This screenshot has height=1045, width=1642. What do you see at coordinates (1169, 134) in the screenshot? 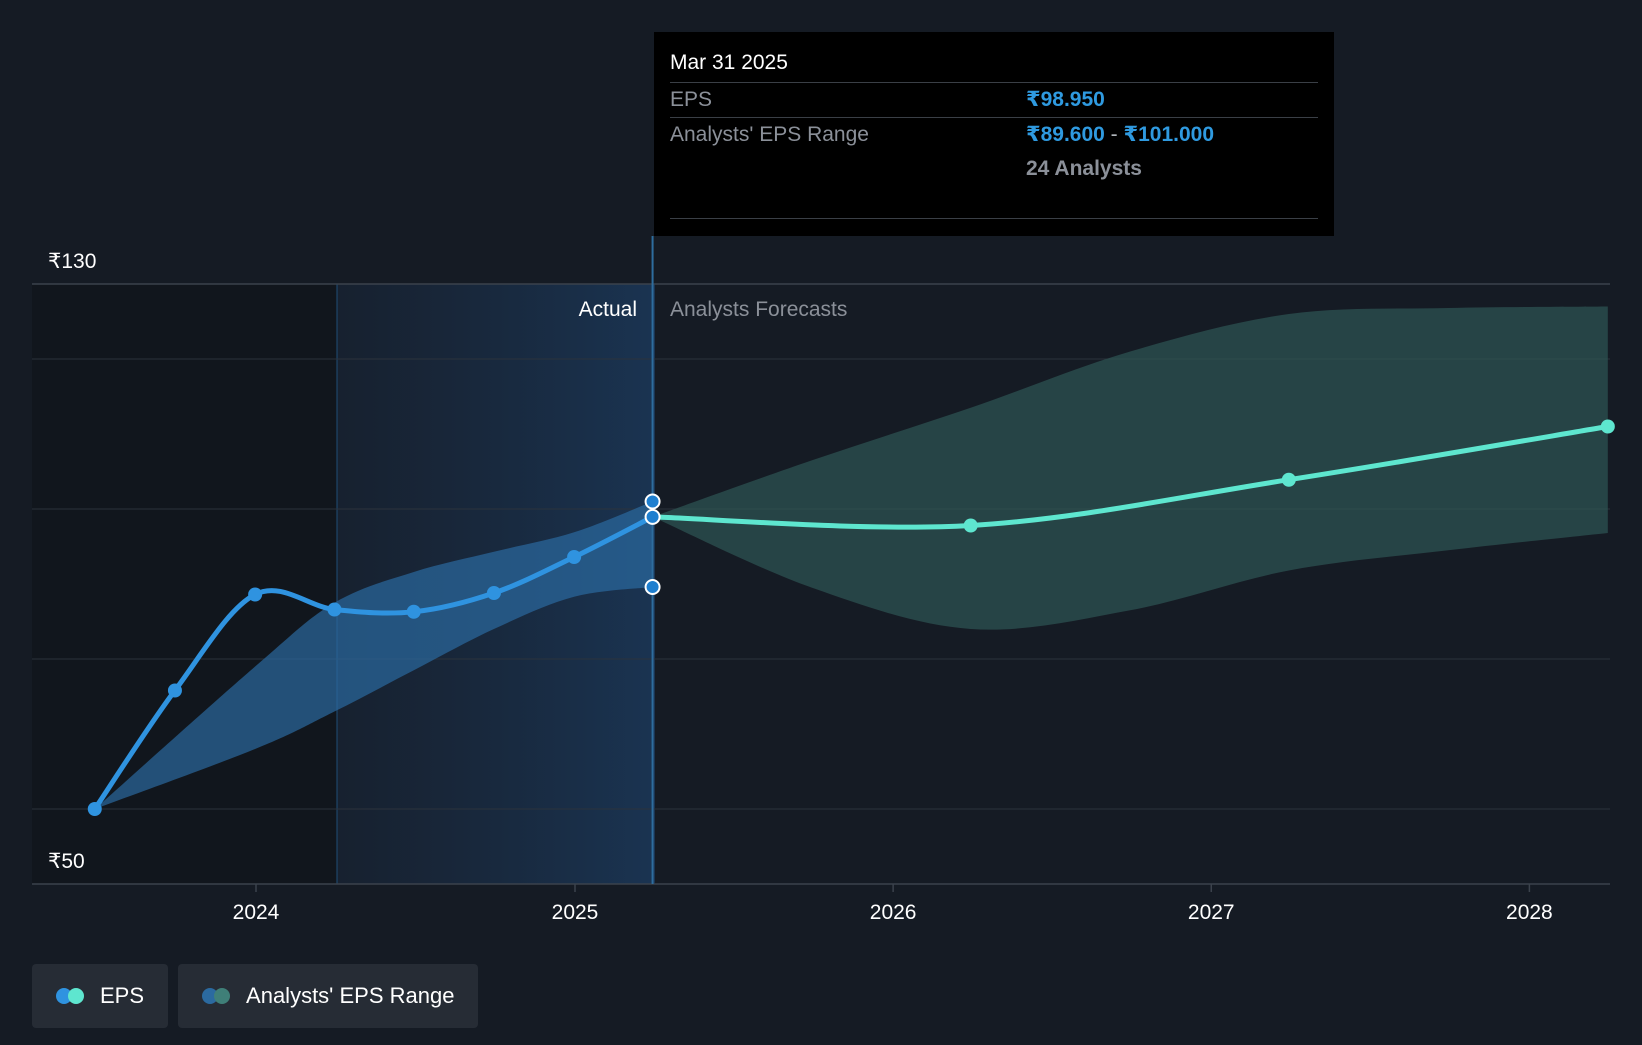
I see `tooltip-range-high: ₹101.000` at bounding box center [1169, 134].